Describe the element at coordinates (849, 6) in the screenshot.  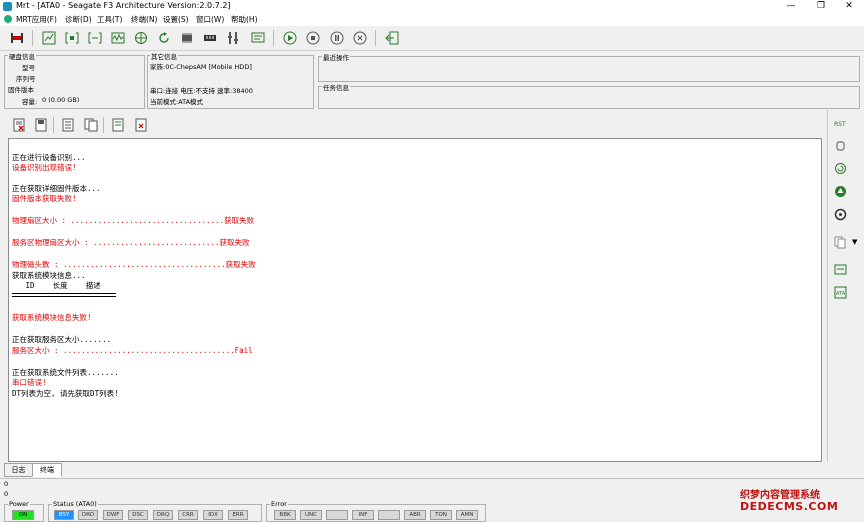
I see `close-button: ✕` at that location.